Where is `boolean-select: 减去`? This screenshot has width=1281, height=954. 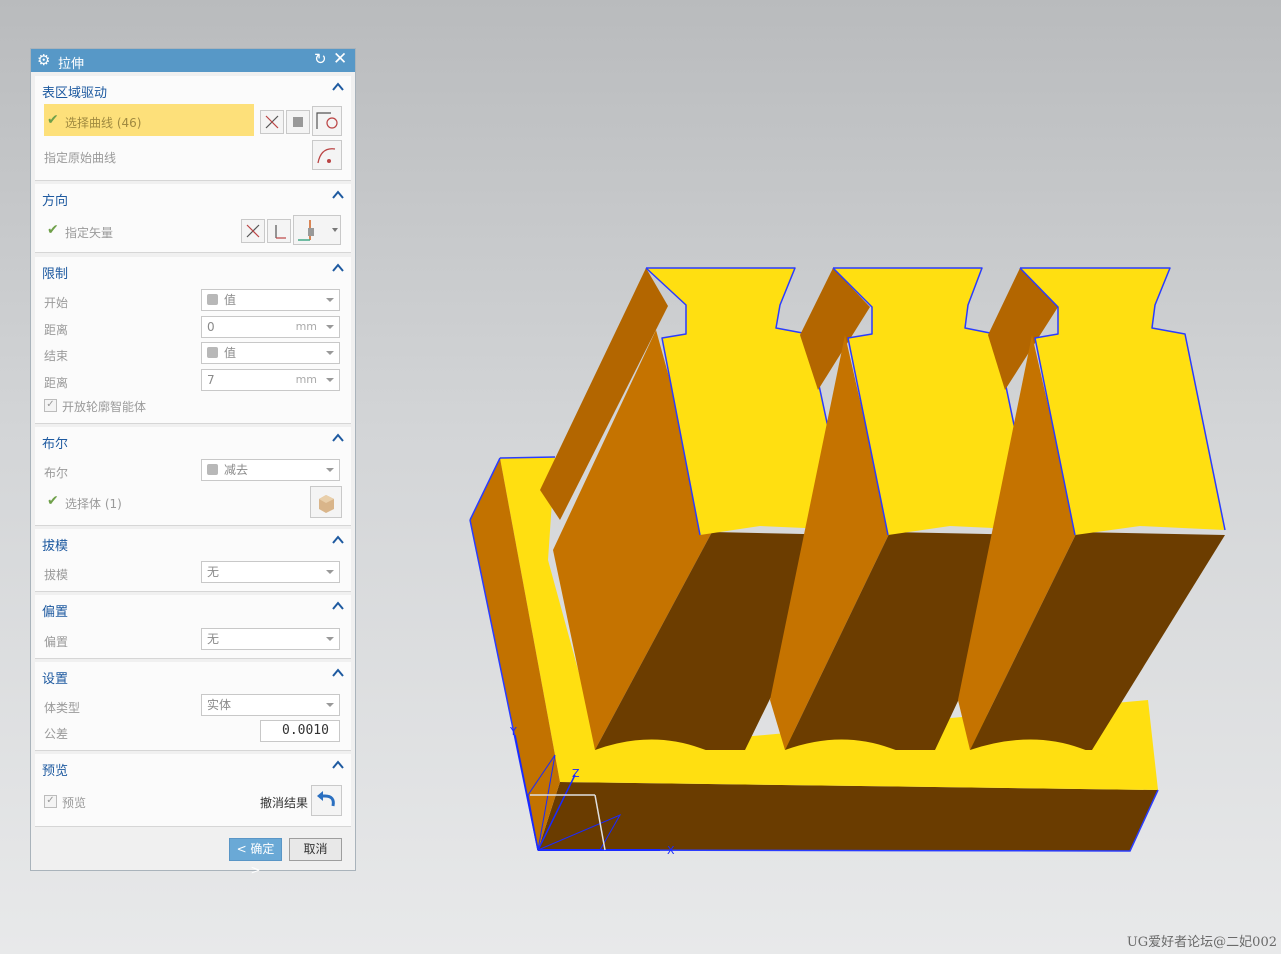 boolean-select: 减去 is located at coordinates (270, 470).